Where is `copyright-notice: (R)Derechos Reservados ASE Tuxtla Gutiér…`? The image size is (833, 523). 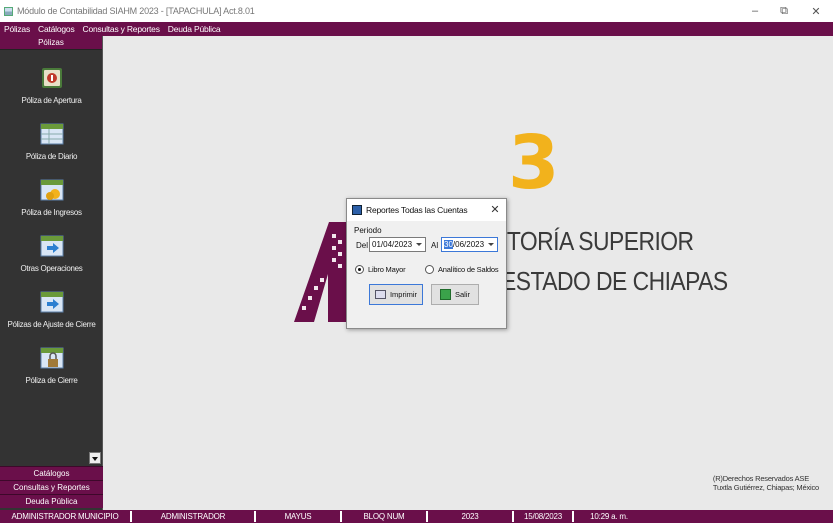
copyright-notice: (R)Derechos Reservados ASE Tuxtla Gutiér… is located at coordinates (766, 483).